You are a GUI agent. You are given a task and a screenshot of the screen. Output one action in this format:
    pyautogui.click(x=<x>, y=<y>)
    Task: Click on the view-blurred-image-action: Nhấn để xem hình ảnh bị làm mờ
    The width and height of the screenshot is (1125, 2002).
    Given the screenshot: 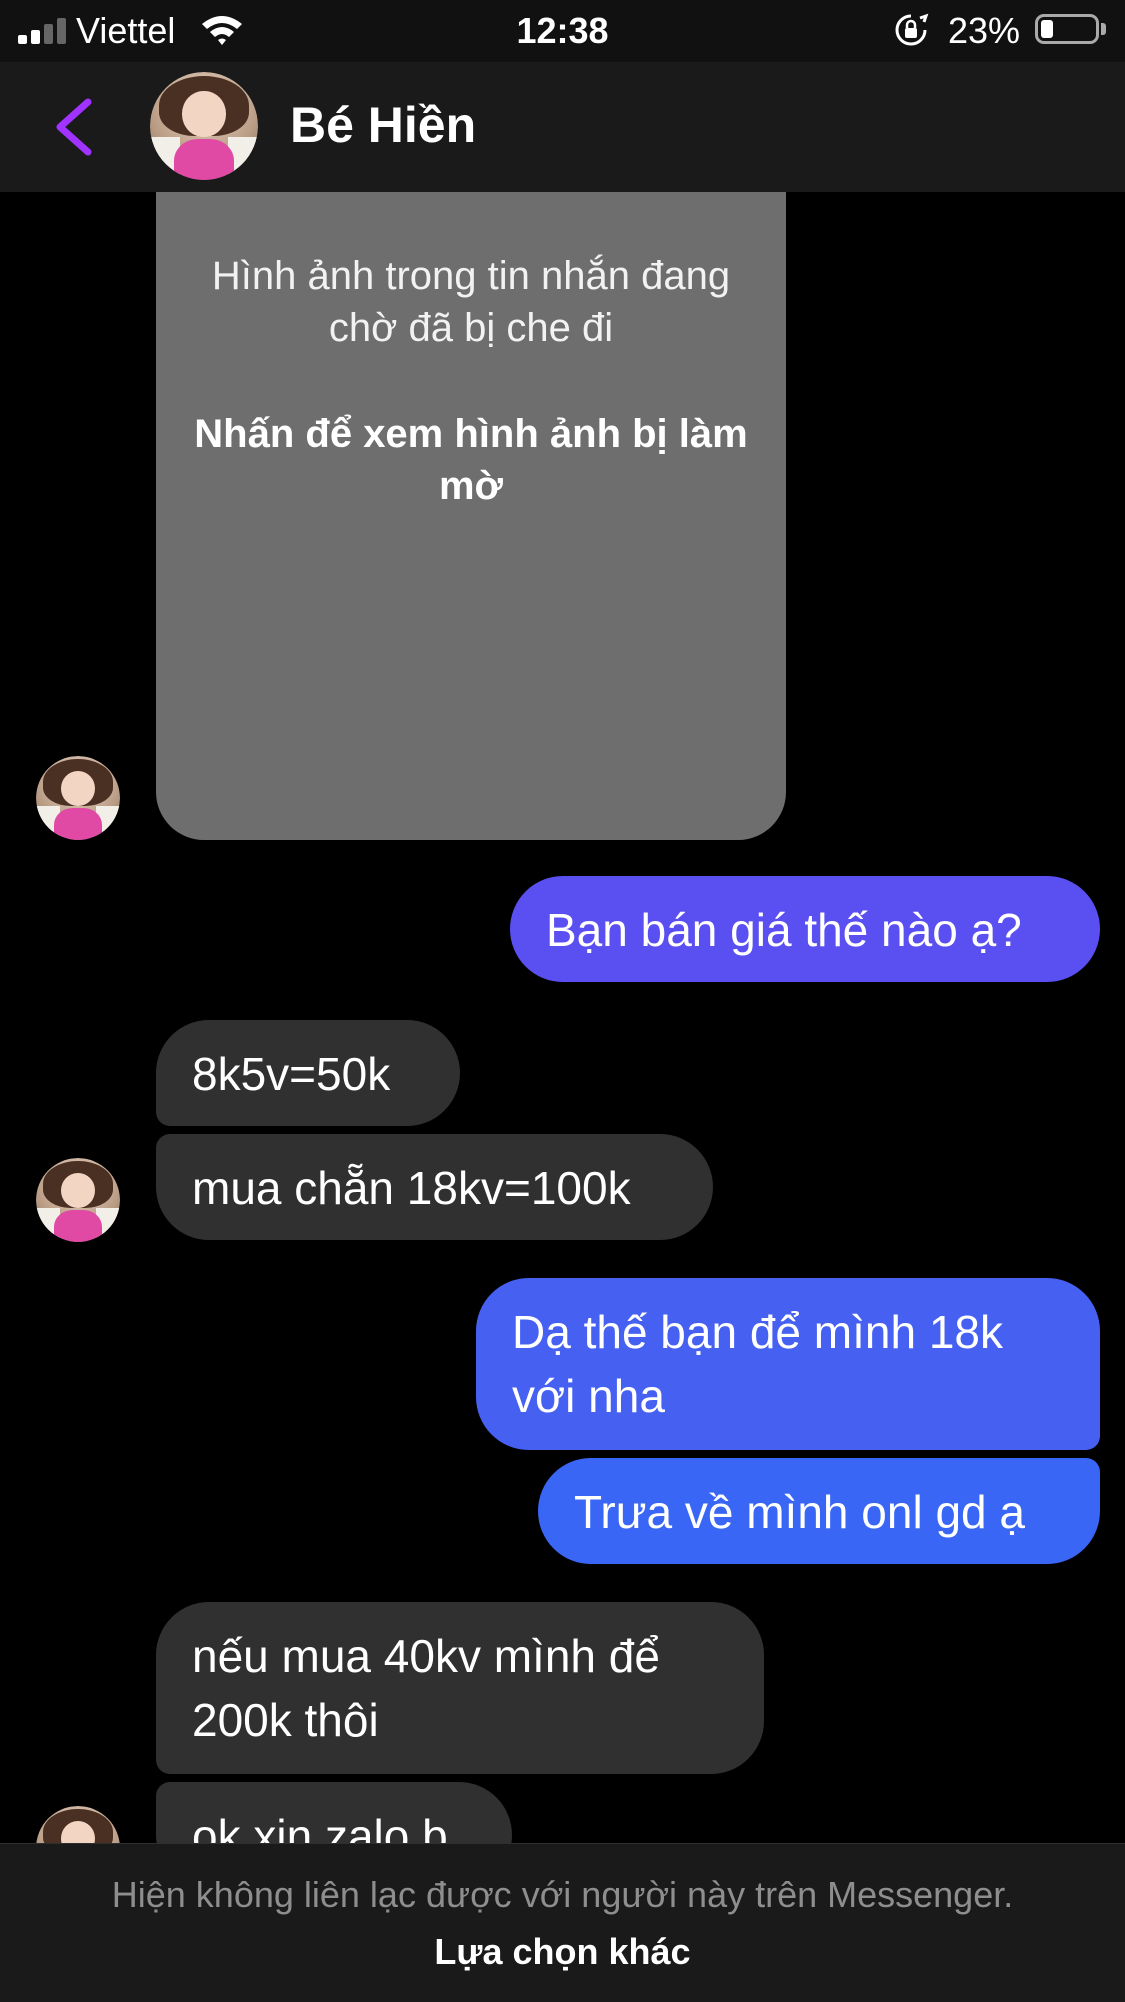 What is the action you would take?
    pyautogui.click(x=471, y=460)
    